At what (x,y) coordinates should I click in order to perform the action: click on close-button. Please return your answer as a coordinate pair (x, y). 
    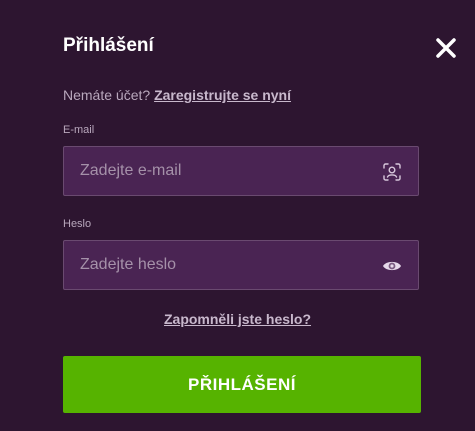
    Looking at the image, I should click on (446, 48).